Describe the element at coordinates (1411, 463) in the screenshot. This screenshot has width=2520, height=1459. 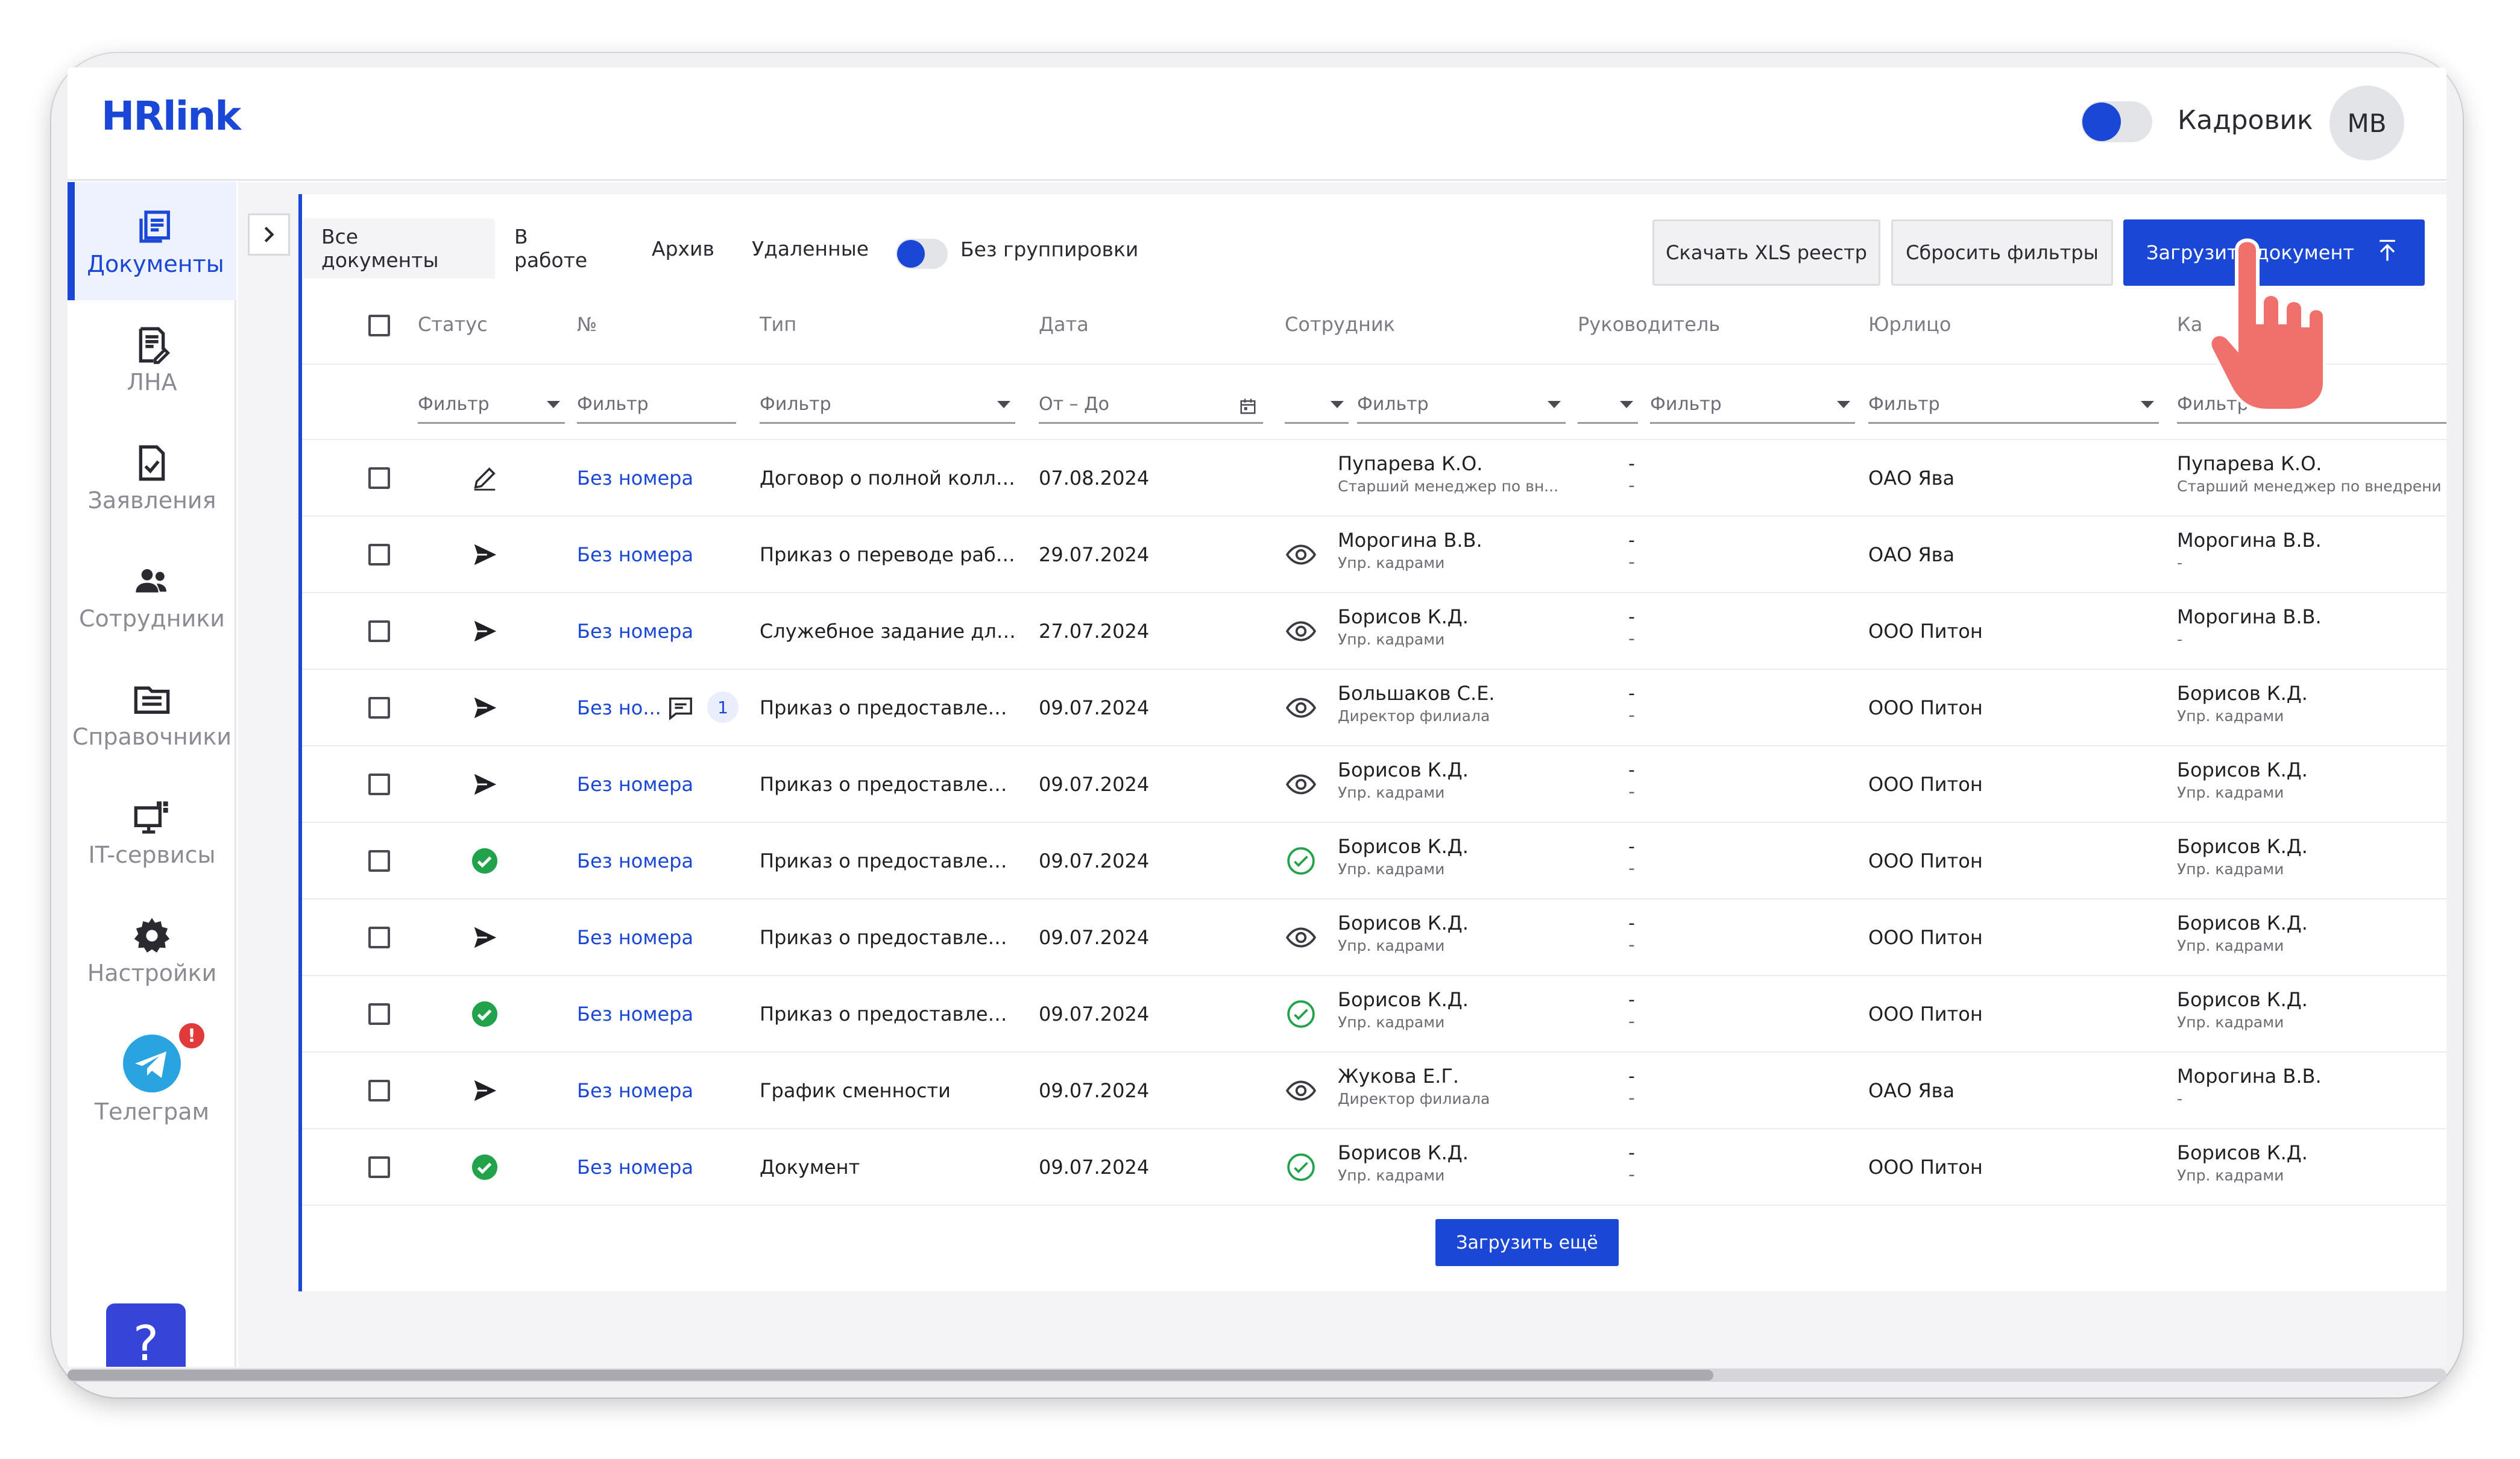
I see `employee-name: Пупарева К.О.` at that location.